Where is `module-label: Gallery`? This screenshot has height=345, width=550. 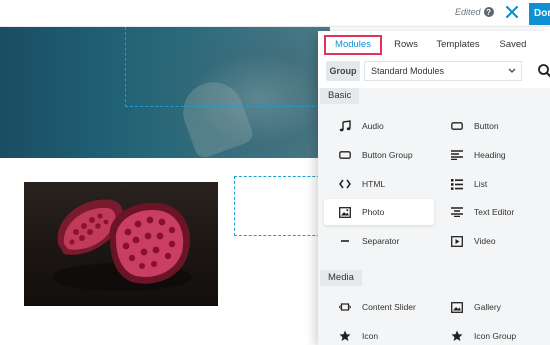
module-label: Gallery is located at coordinates (487, 307).